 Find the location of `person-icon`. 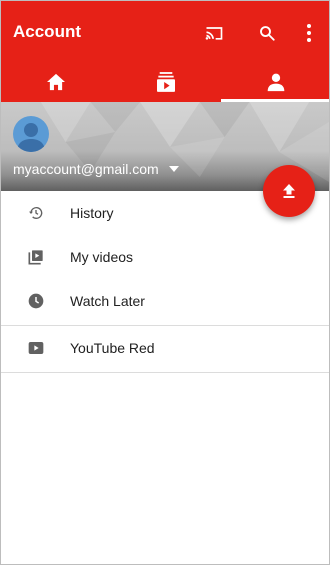

person-icon is located at coordinates (276, 82).